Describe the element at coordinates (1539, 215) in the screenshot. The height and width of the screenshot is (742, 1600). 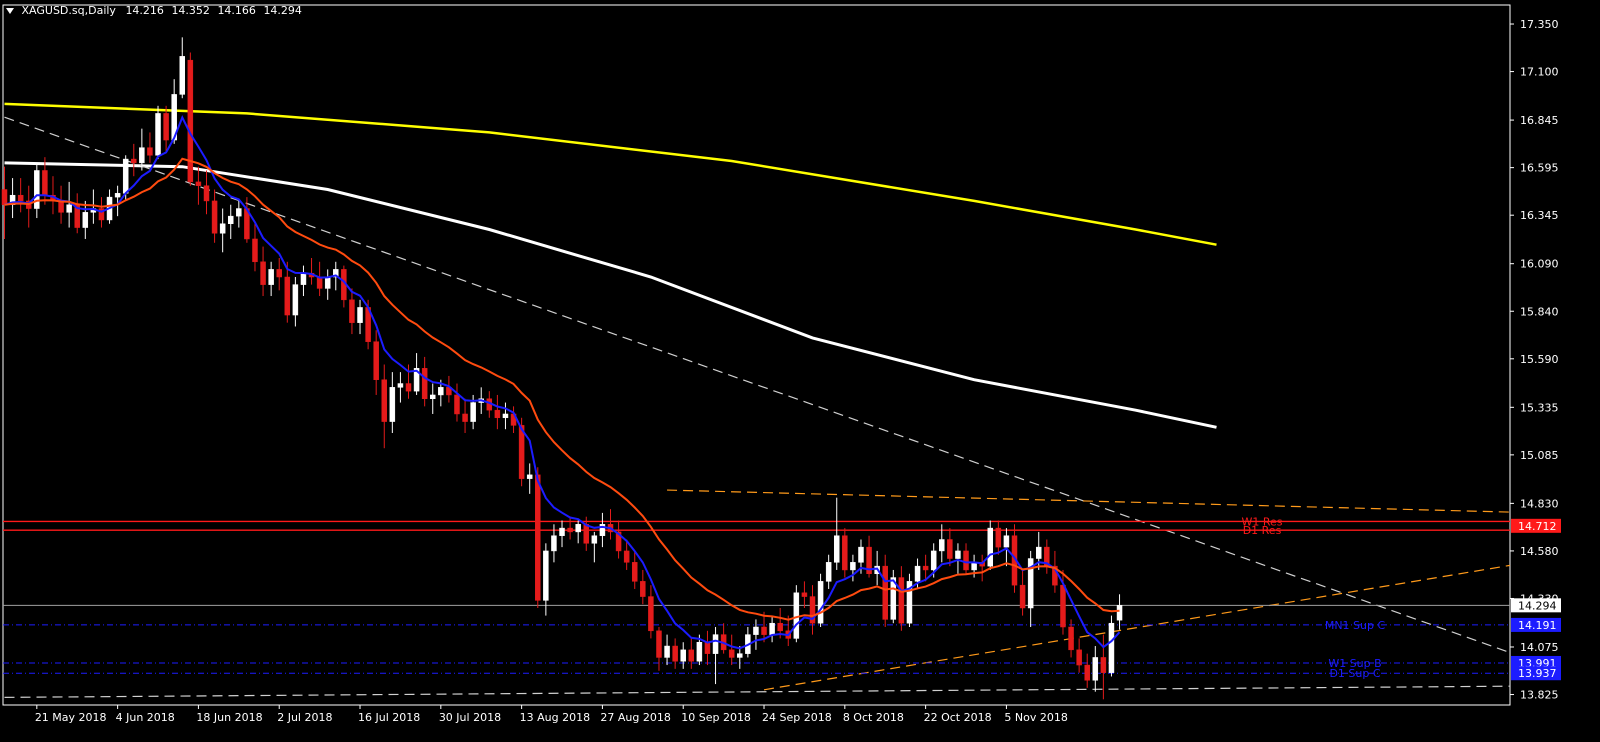
I see `y-tick-label: 16.345` at that location.